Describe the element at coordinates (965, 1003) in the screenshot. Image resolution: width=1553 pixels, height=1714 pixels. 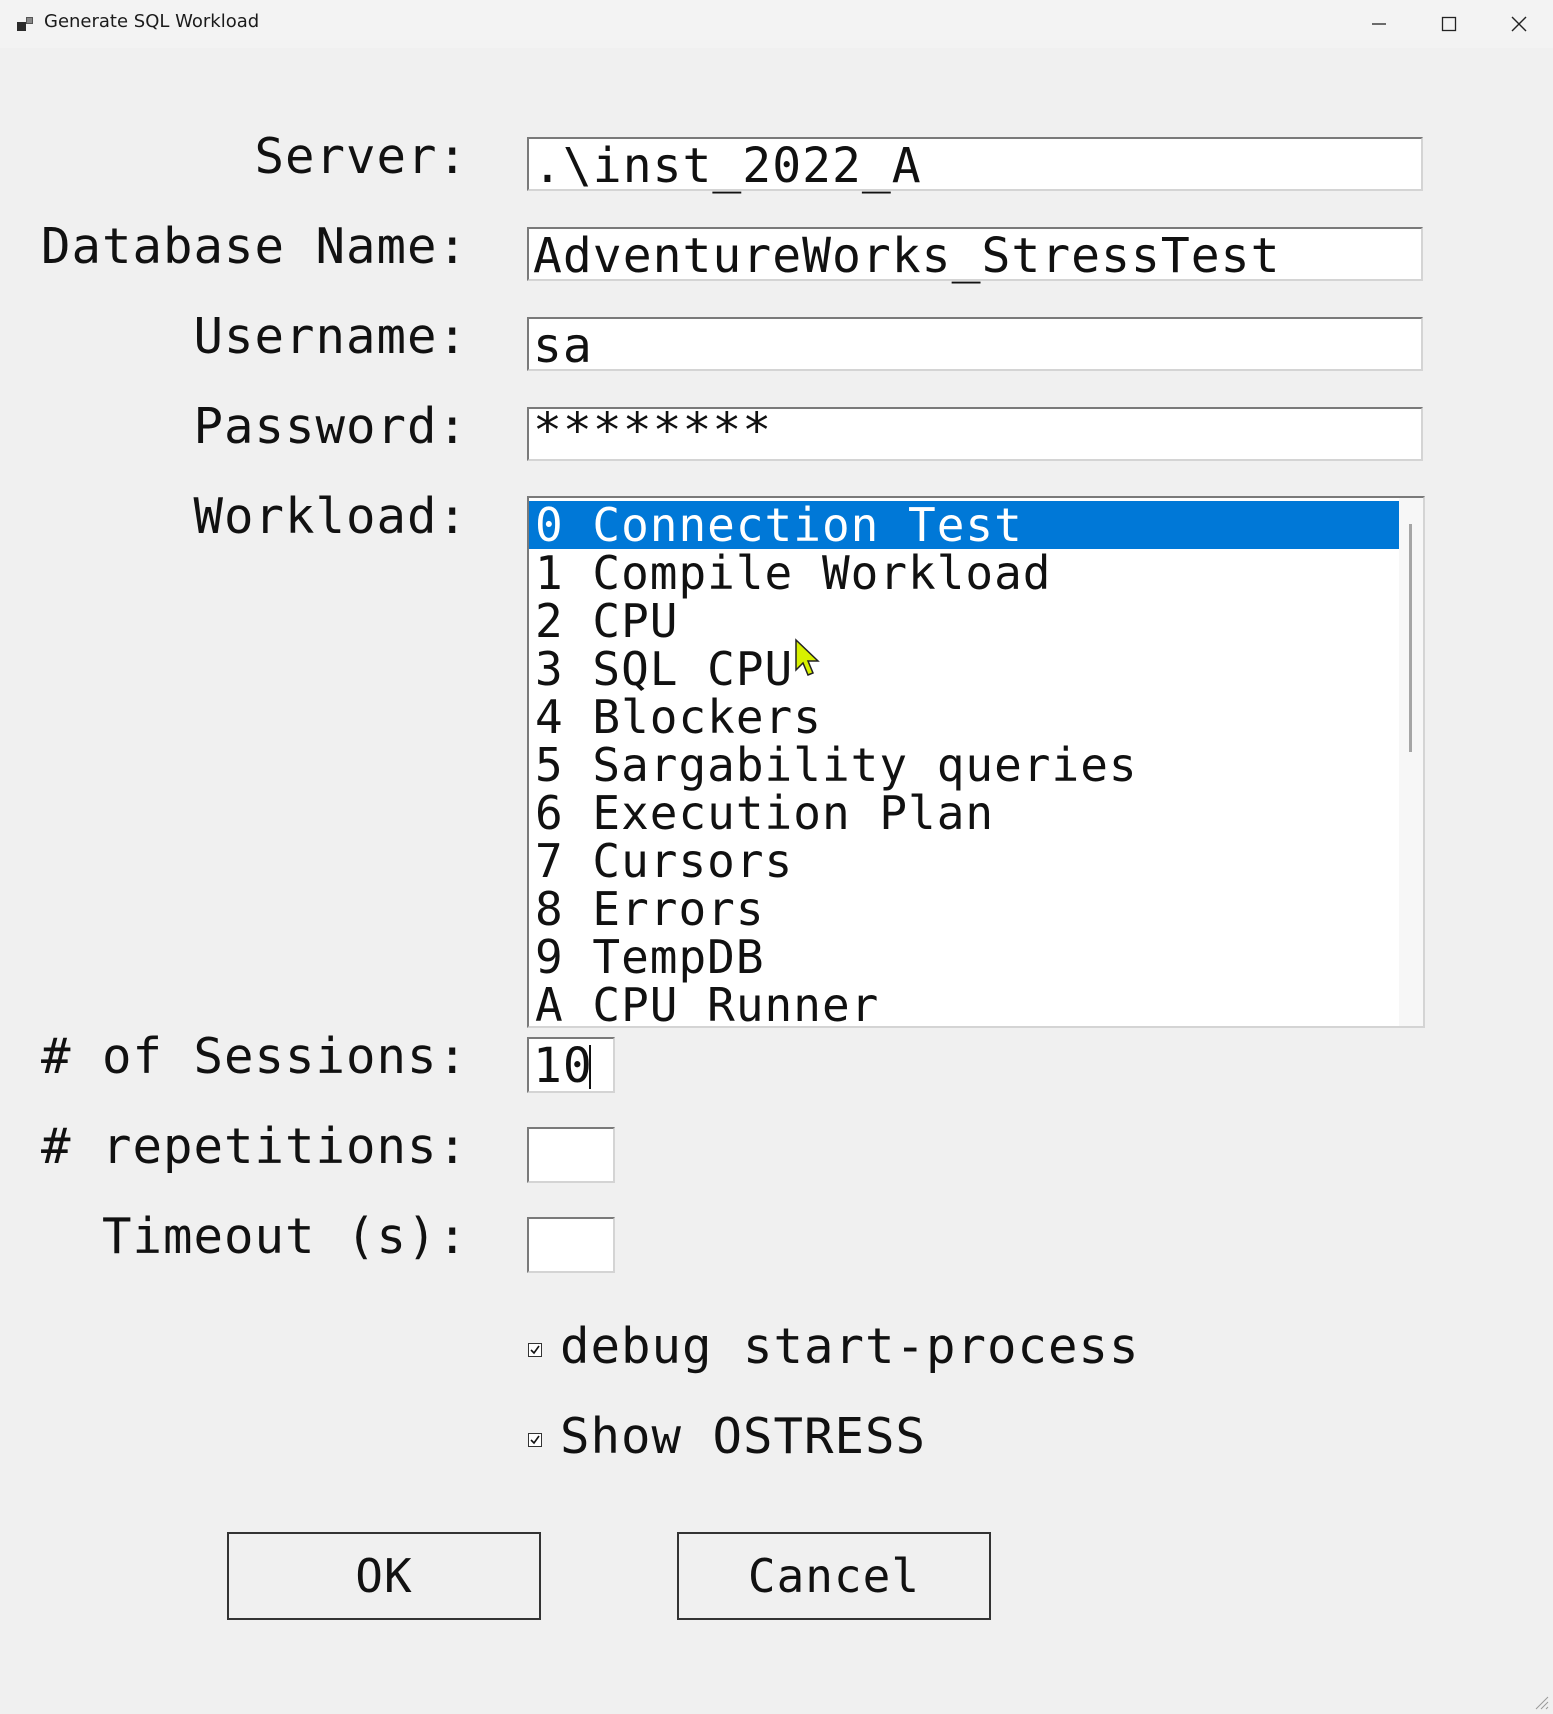
I see `workload-item-10: A CPU Runner` at that location.